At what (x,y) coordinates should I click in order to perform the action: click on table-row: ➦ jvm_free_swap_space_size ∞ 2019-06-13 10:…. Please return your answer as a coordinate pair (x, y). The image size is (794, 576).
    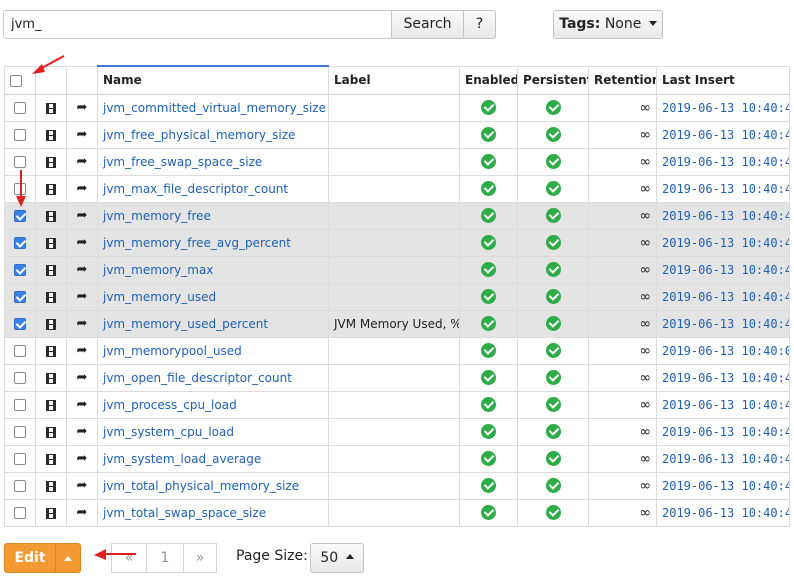
    Looking at the image, I should click on (397, 161).